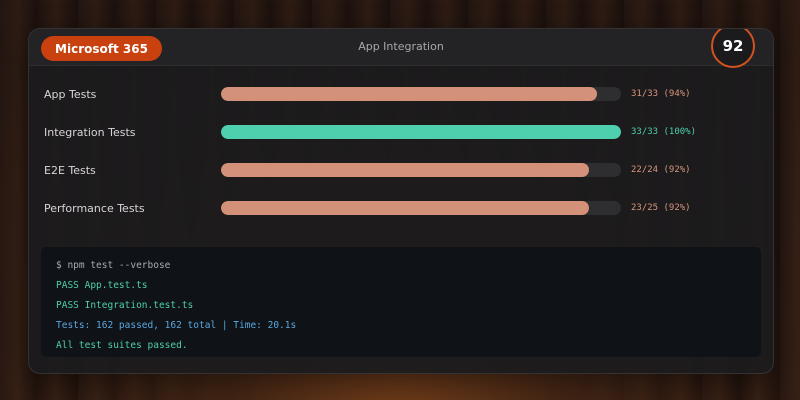 This screenshot has height=400, width=800. What do you see at coordinates (94, 208) in the screenshot?
I see `test-row-label: Performance Tests` at bounding box center [94, 208].